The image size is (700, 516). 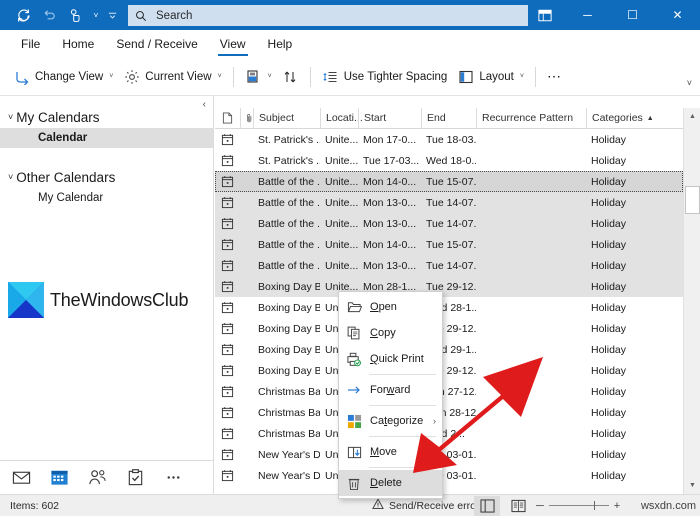 What do you see at coordinates (11, 177) in the screenshot?
I see `other-calendars-chevron-down-icon: ˅` at bounding box center [11, 177].